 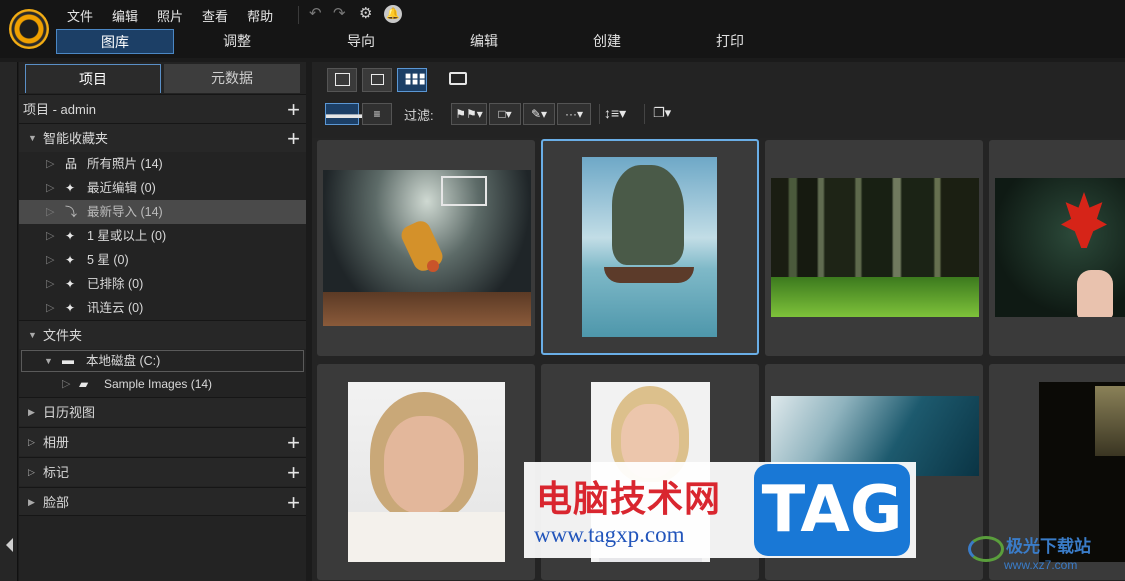 I want to click on hierarchy-icon: 品, so click(x=71, y=164).